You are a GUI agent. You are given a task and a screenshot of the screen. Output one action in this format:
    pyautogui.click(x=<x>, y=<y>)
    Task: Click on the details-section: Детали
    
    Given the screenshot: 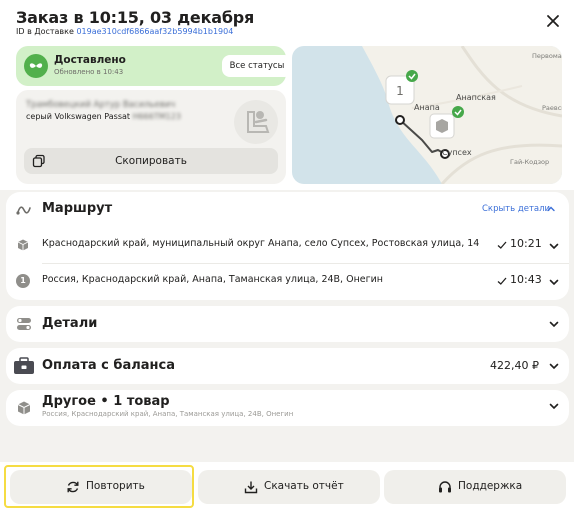 What is the action you would take?
    pyautogui.click(x=287, y=324)
    